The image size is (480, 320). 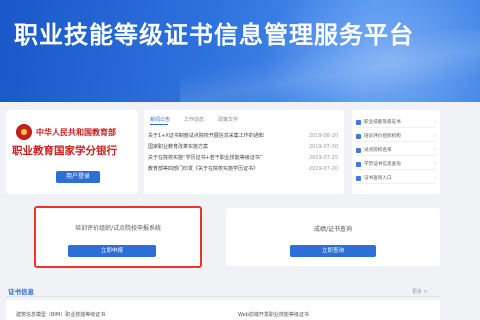 I want to click on ministry-logo: 中华人民共和国教育部, so click(x=66, y=132).